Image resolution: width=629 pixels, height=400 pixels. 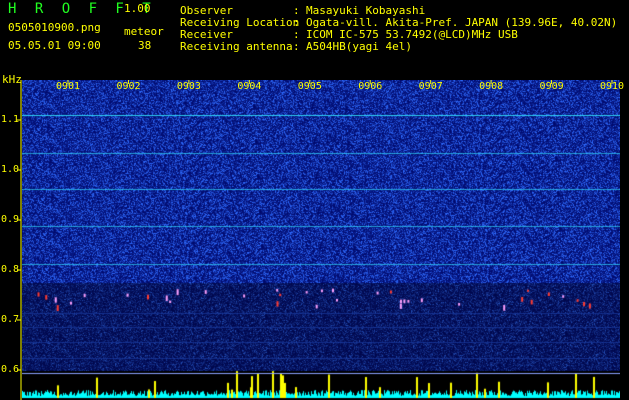 I want to click on x-tick-label: 0910, so click(x=612, y=86).